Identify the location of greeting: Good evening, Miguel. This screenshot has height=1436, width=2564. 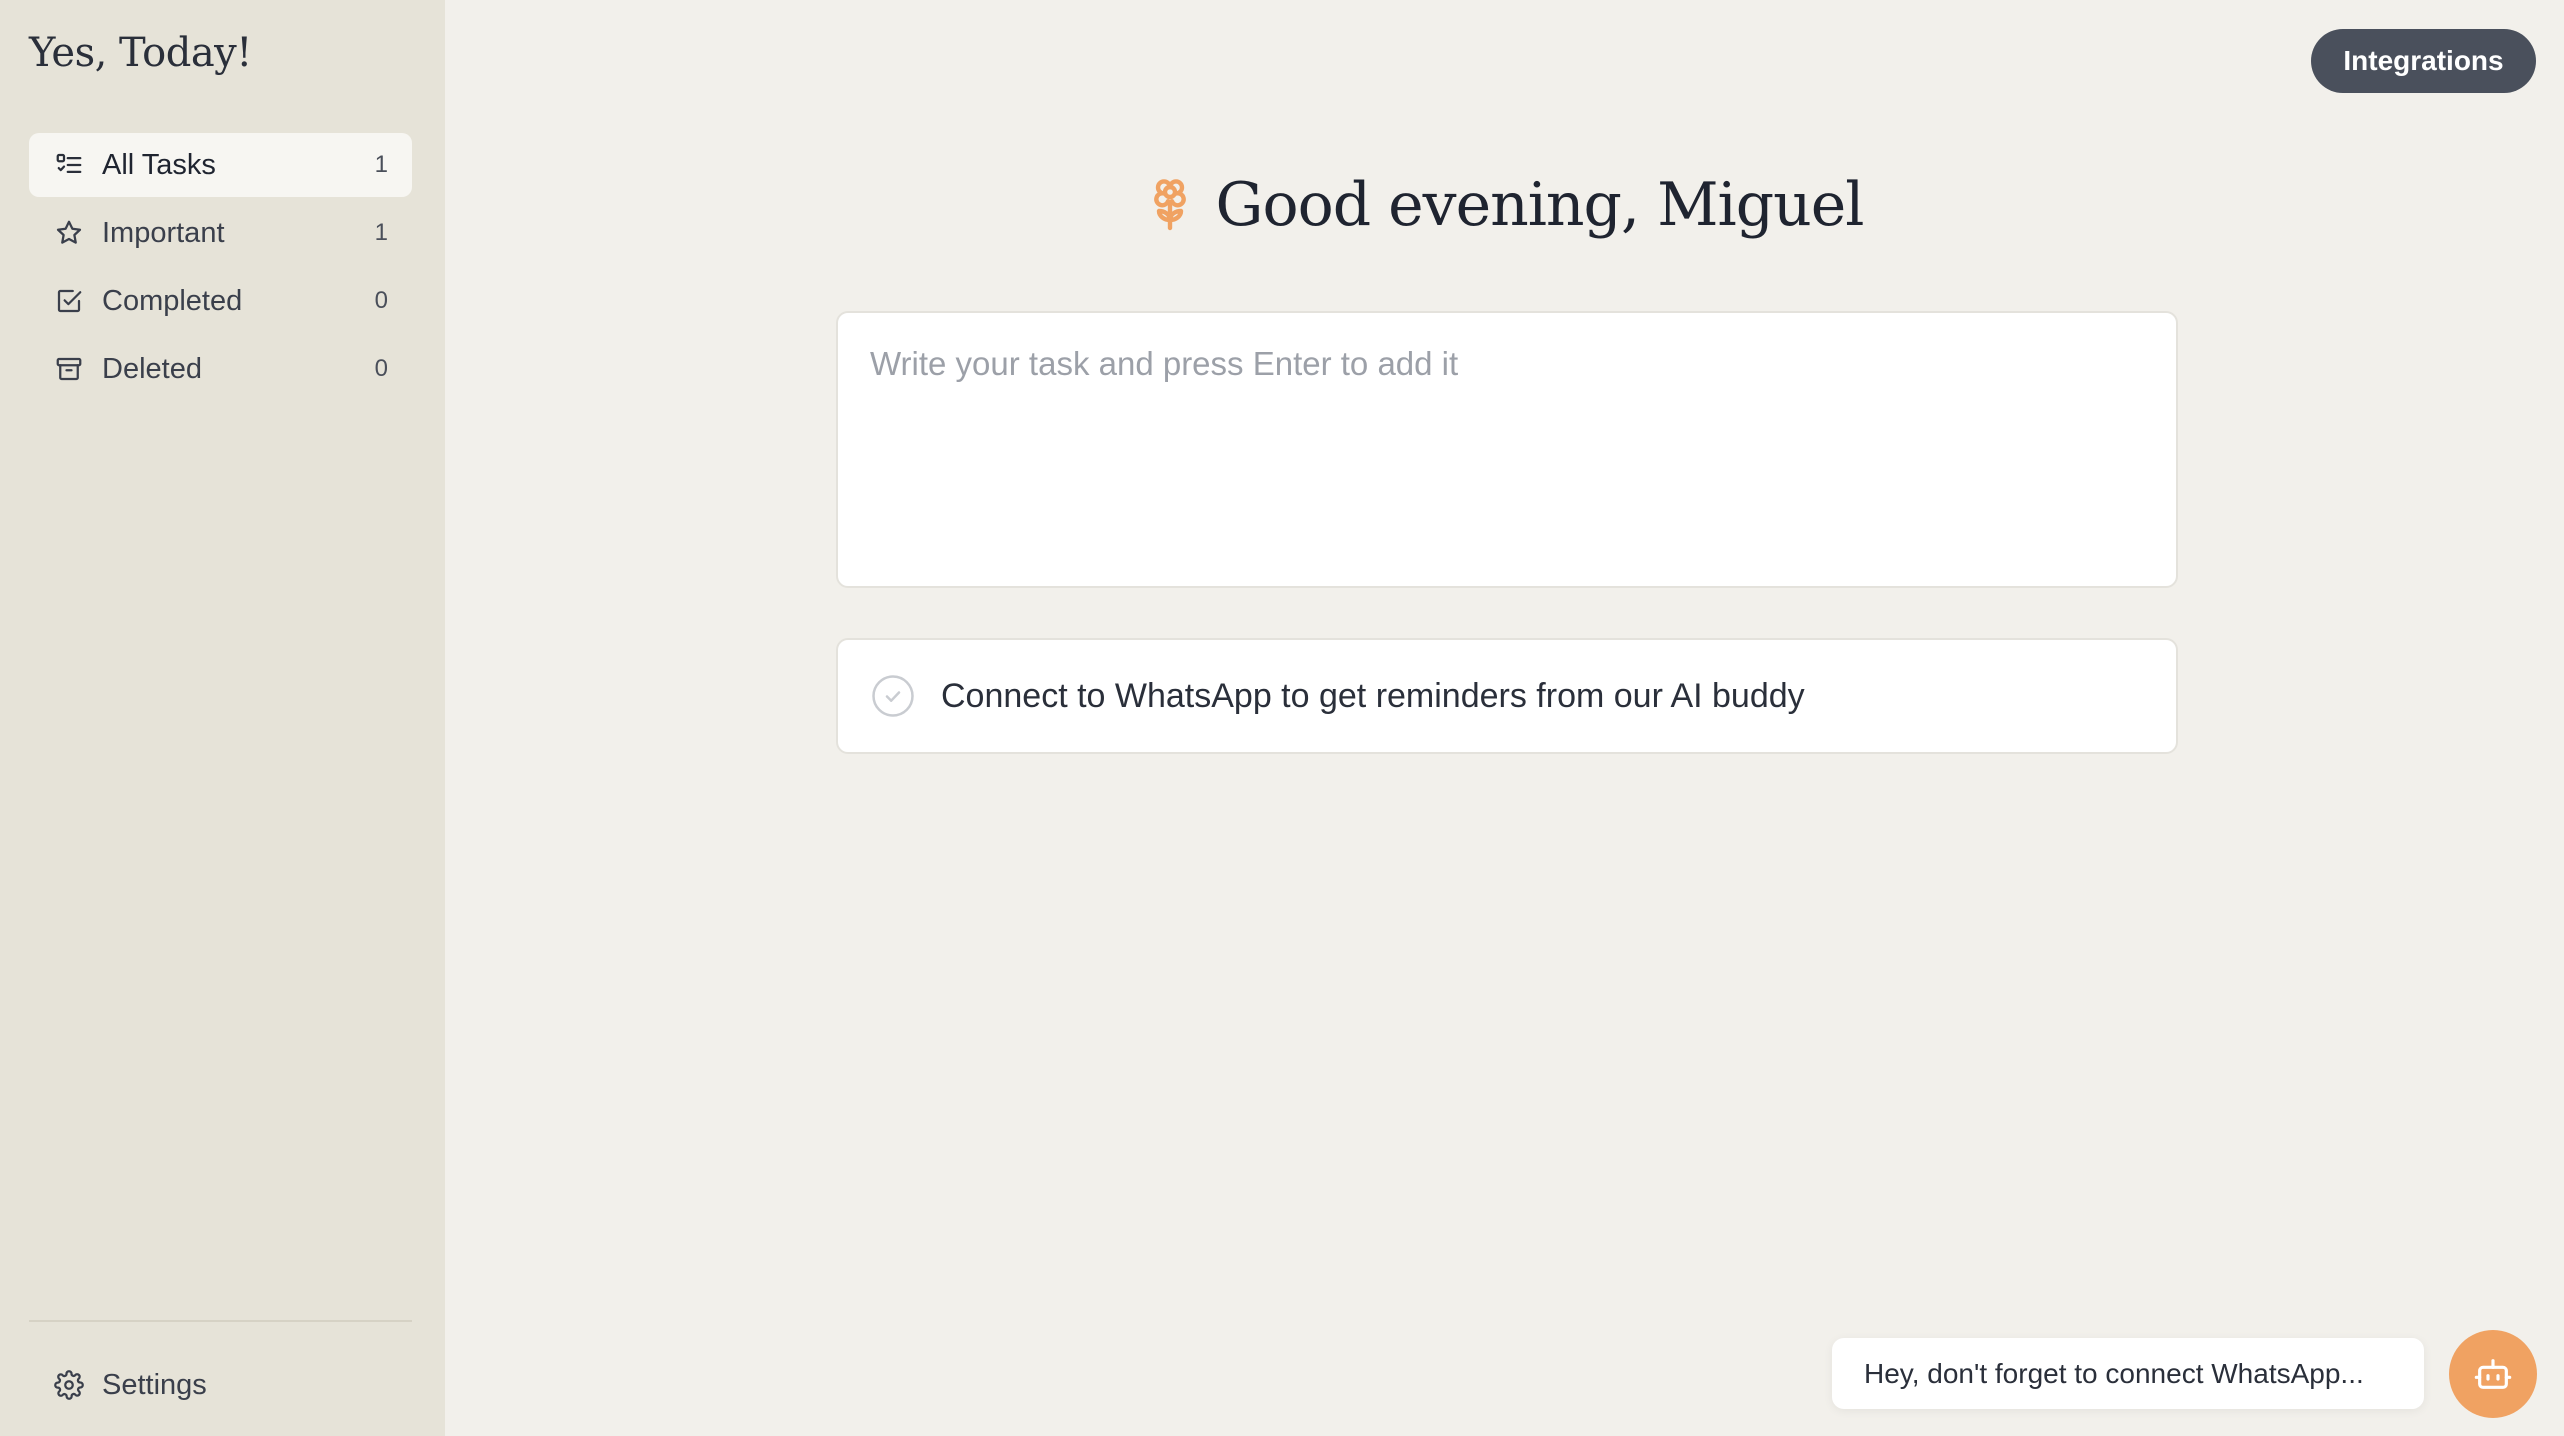
(1504, 205).